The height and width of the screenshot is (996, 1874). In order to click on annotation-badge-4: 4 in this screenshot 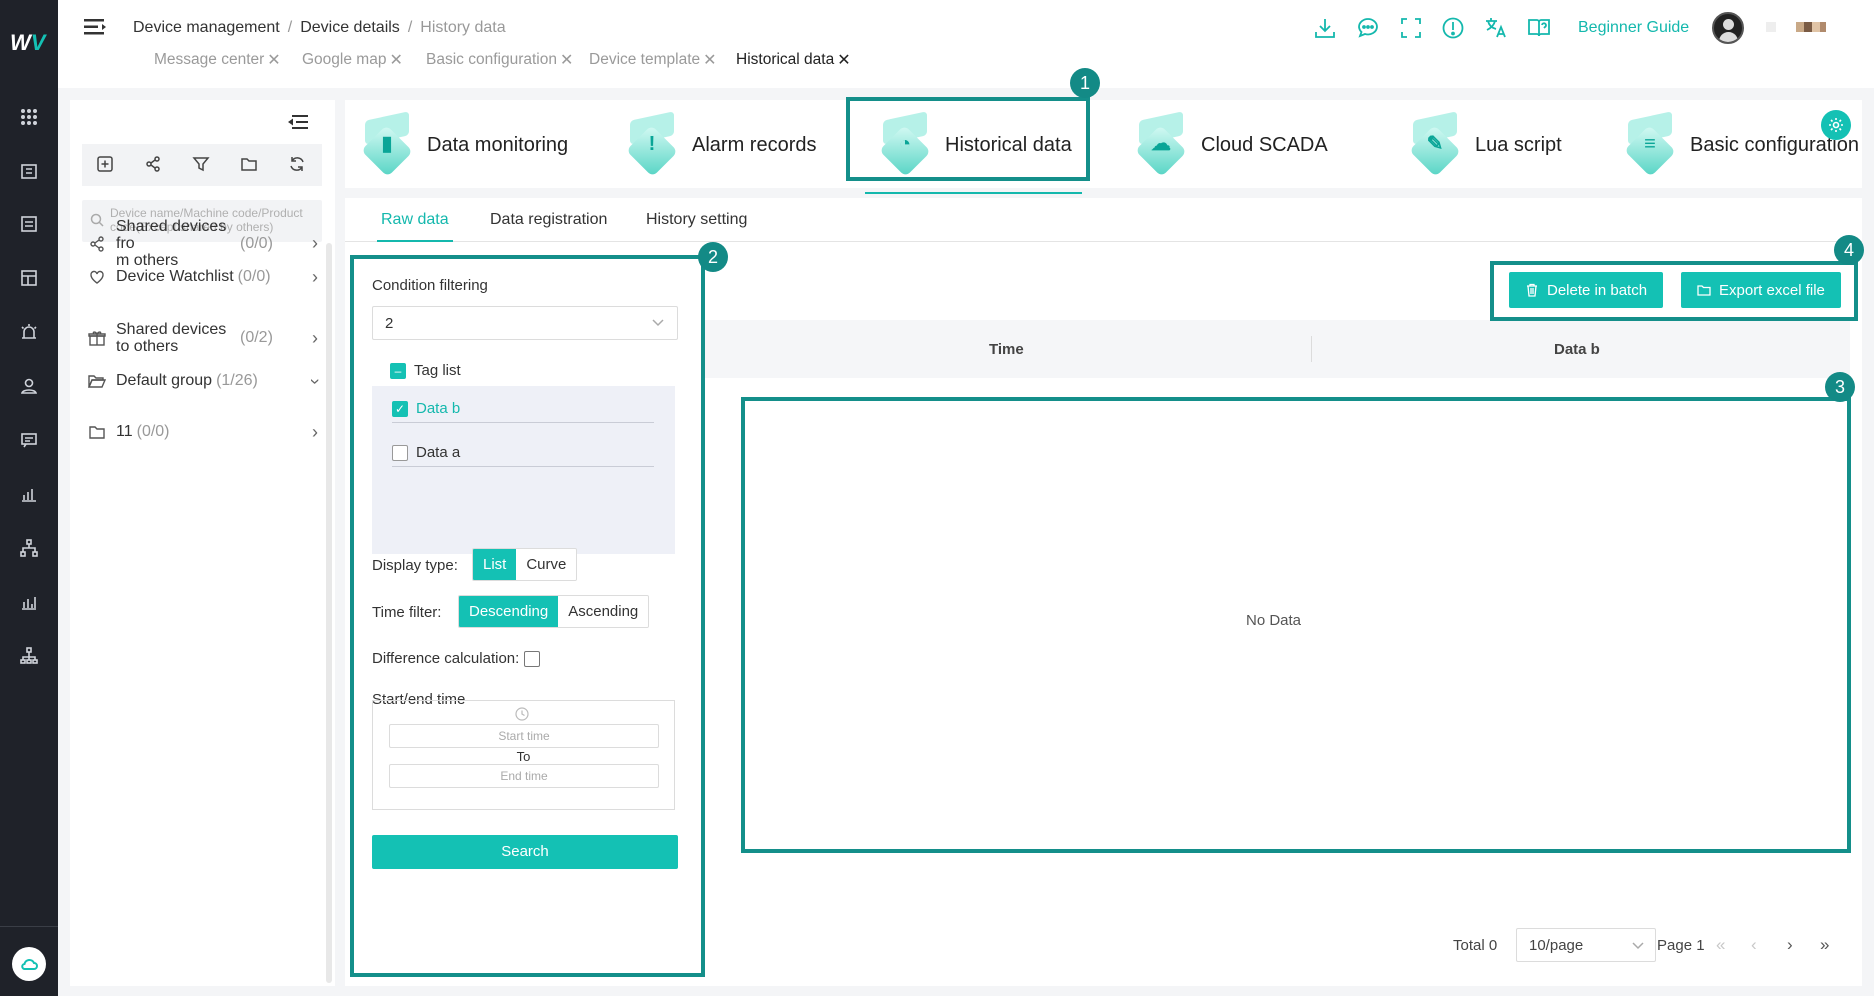, I will do `click(1849, 250)`.